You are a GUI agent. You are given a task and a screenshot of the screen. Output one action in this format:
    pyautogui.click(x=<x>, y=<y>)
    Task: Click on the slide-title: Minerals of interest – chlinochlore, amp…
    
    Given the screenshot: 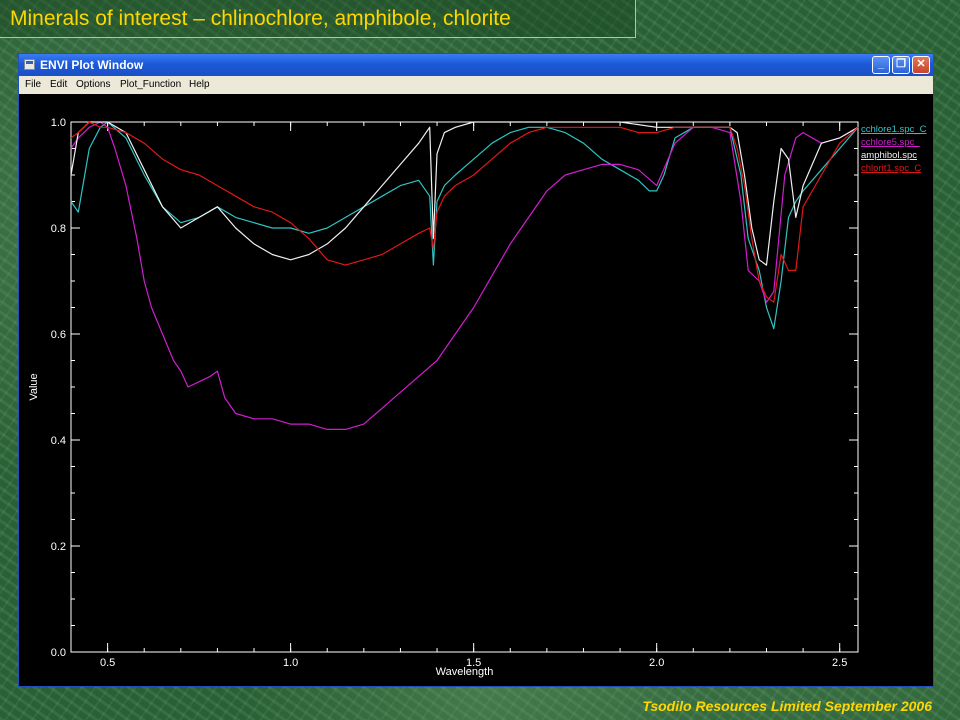 What is the action you would take?
    pyautogui.click(x=318, y=19)
    